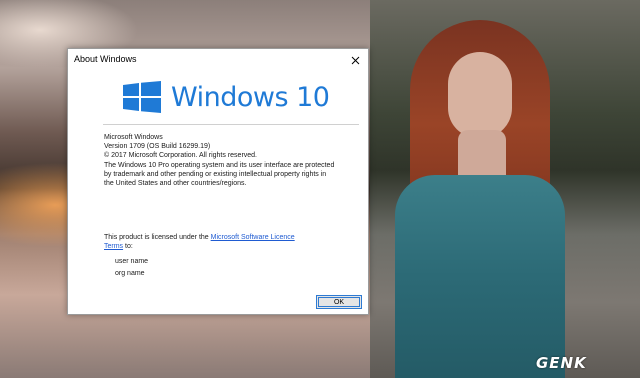  What do you see at coordinates (250, 97) in the screenshot?
I see `windows-logo-text: Windows 10` at bounding box center [250, 97].